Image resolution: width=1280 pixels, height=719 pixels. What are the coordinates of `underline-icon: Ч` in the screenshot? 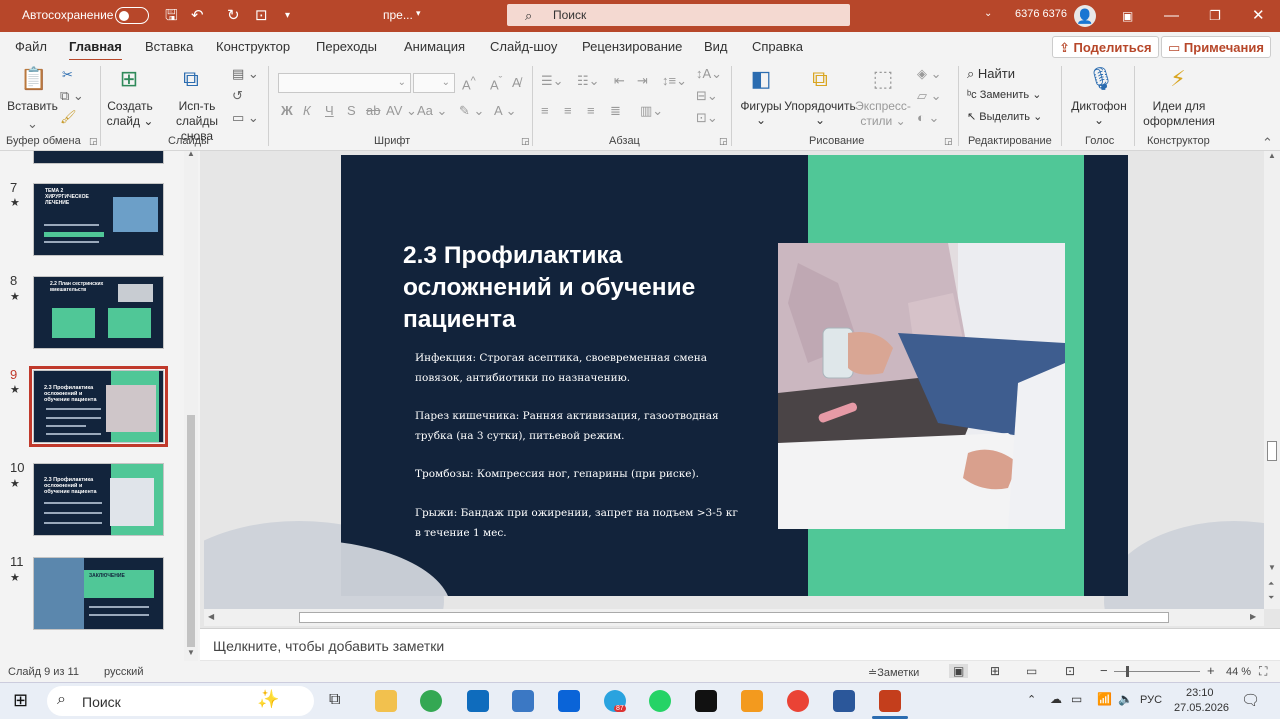 It's located at (329, 110).